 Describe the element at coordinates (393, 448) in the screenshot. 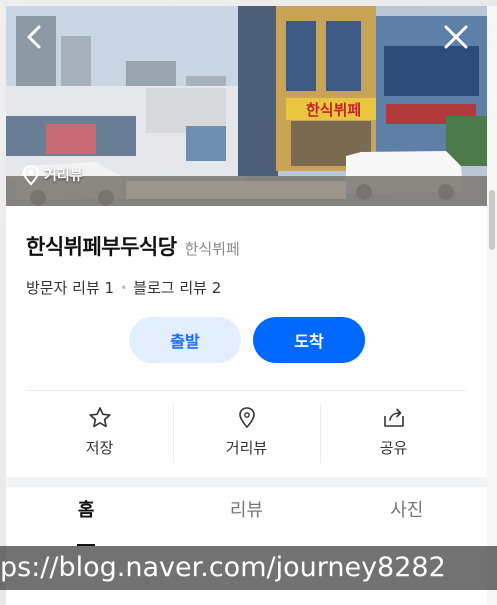

I see `share-label: 공유` at that location.